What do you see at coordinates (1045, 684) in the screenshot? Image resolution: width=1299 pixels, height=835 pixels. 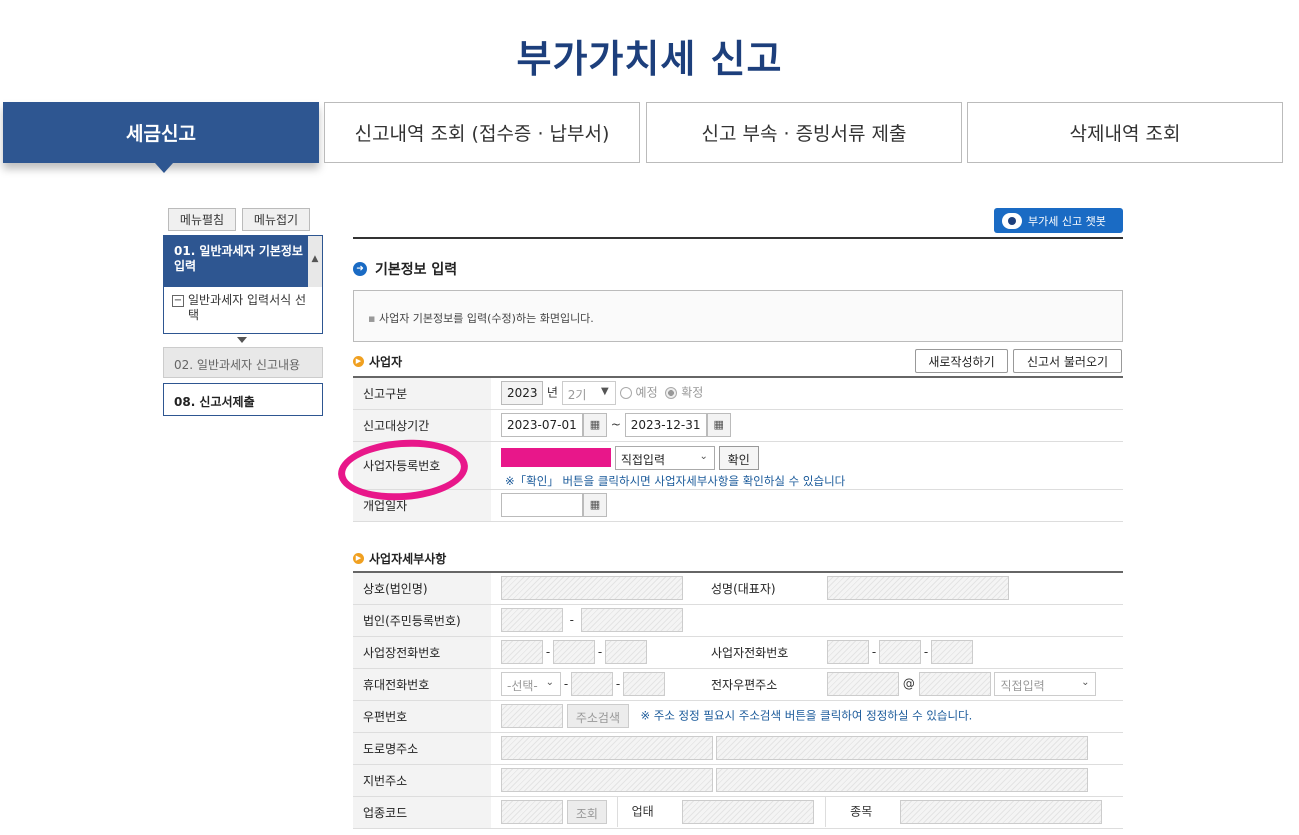 I see `email-domain-select: 직접입력 ⌄` at bounding box center [1045, 684].